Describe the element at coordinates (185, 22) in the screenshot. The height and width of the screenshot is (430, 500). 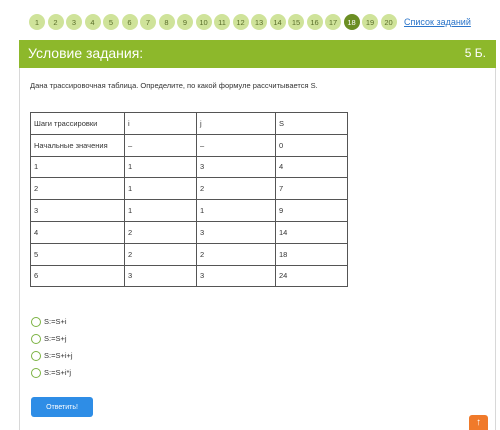
I see `page-button-9: 9` at that location.